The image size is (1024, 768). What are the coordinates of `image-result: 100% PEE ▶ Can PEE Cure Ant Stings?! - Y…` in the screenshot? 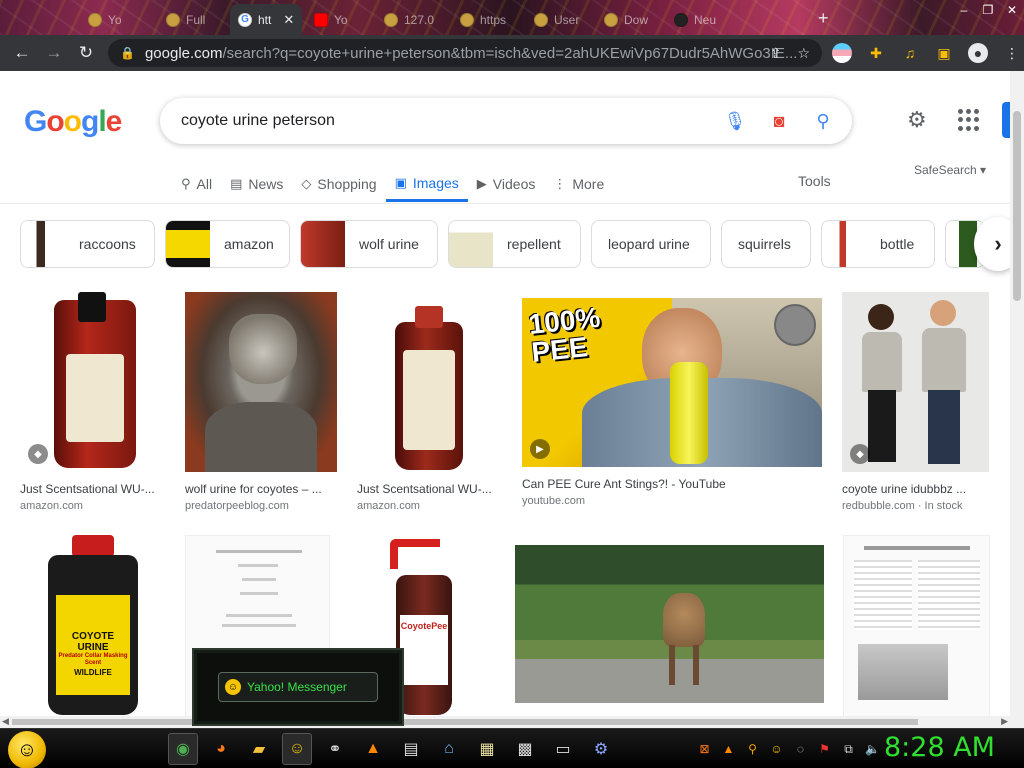 It's located at (672, 399).